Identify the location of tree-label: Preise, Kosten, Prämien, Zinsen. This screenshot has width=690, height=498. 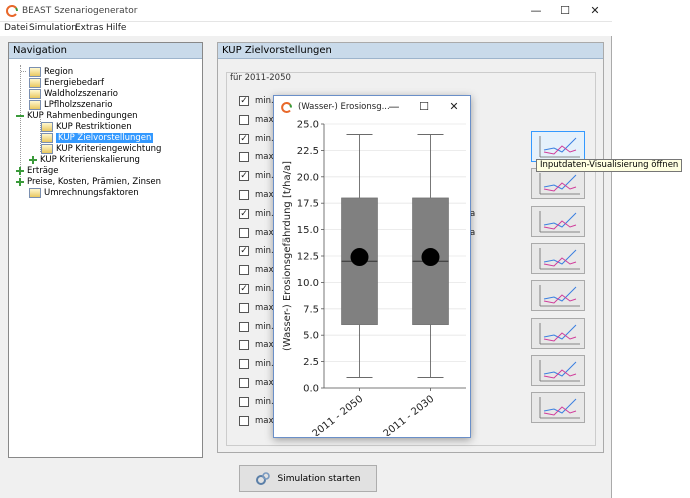
(94, 181).